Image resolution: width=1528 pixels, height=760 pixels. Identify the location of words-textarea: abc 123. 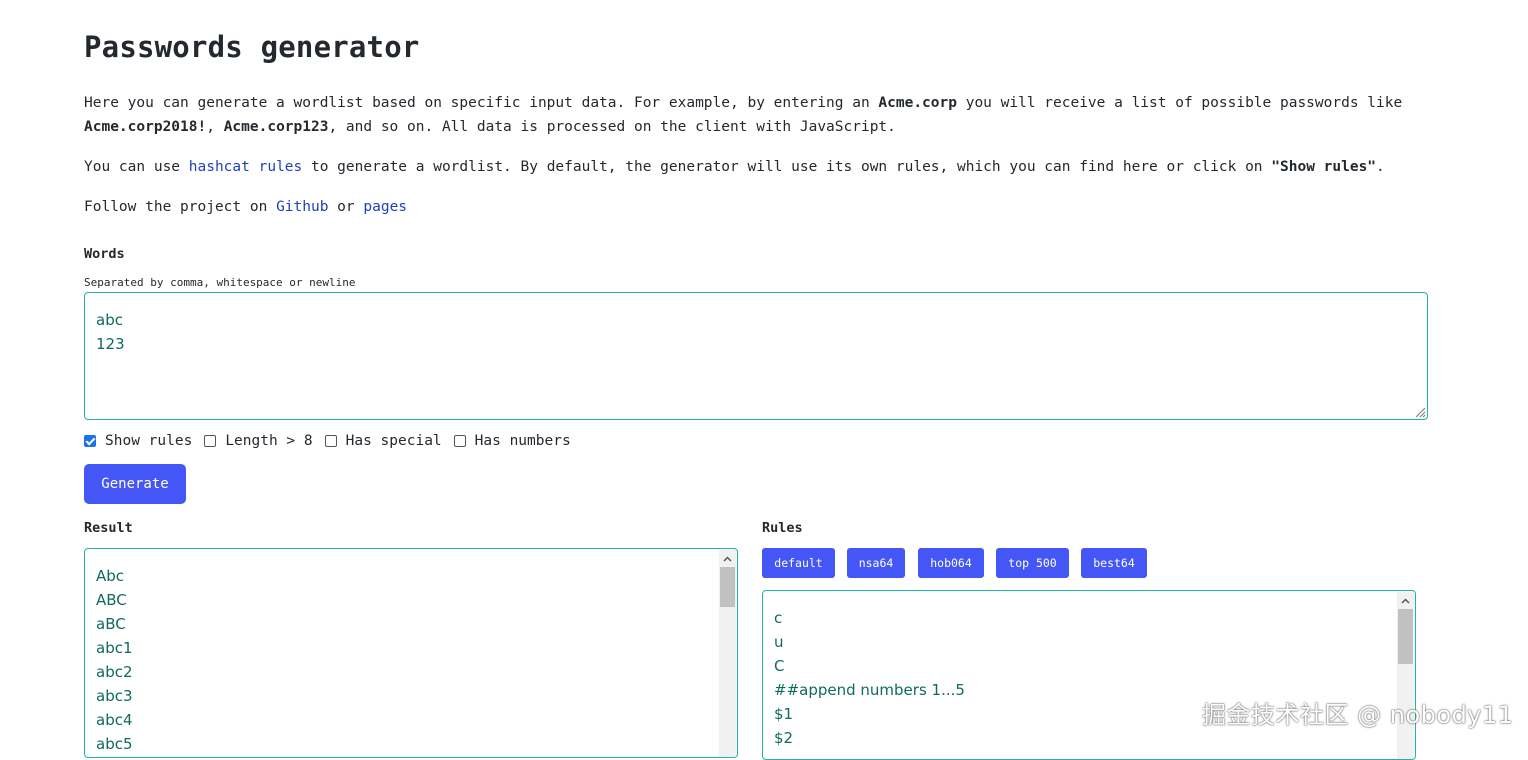
(756, 356).